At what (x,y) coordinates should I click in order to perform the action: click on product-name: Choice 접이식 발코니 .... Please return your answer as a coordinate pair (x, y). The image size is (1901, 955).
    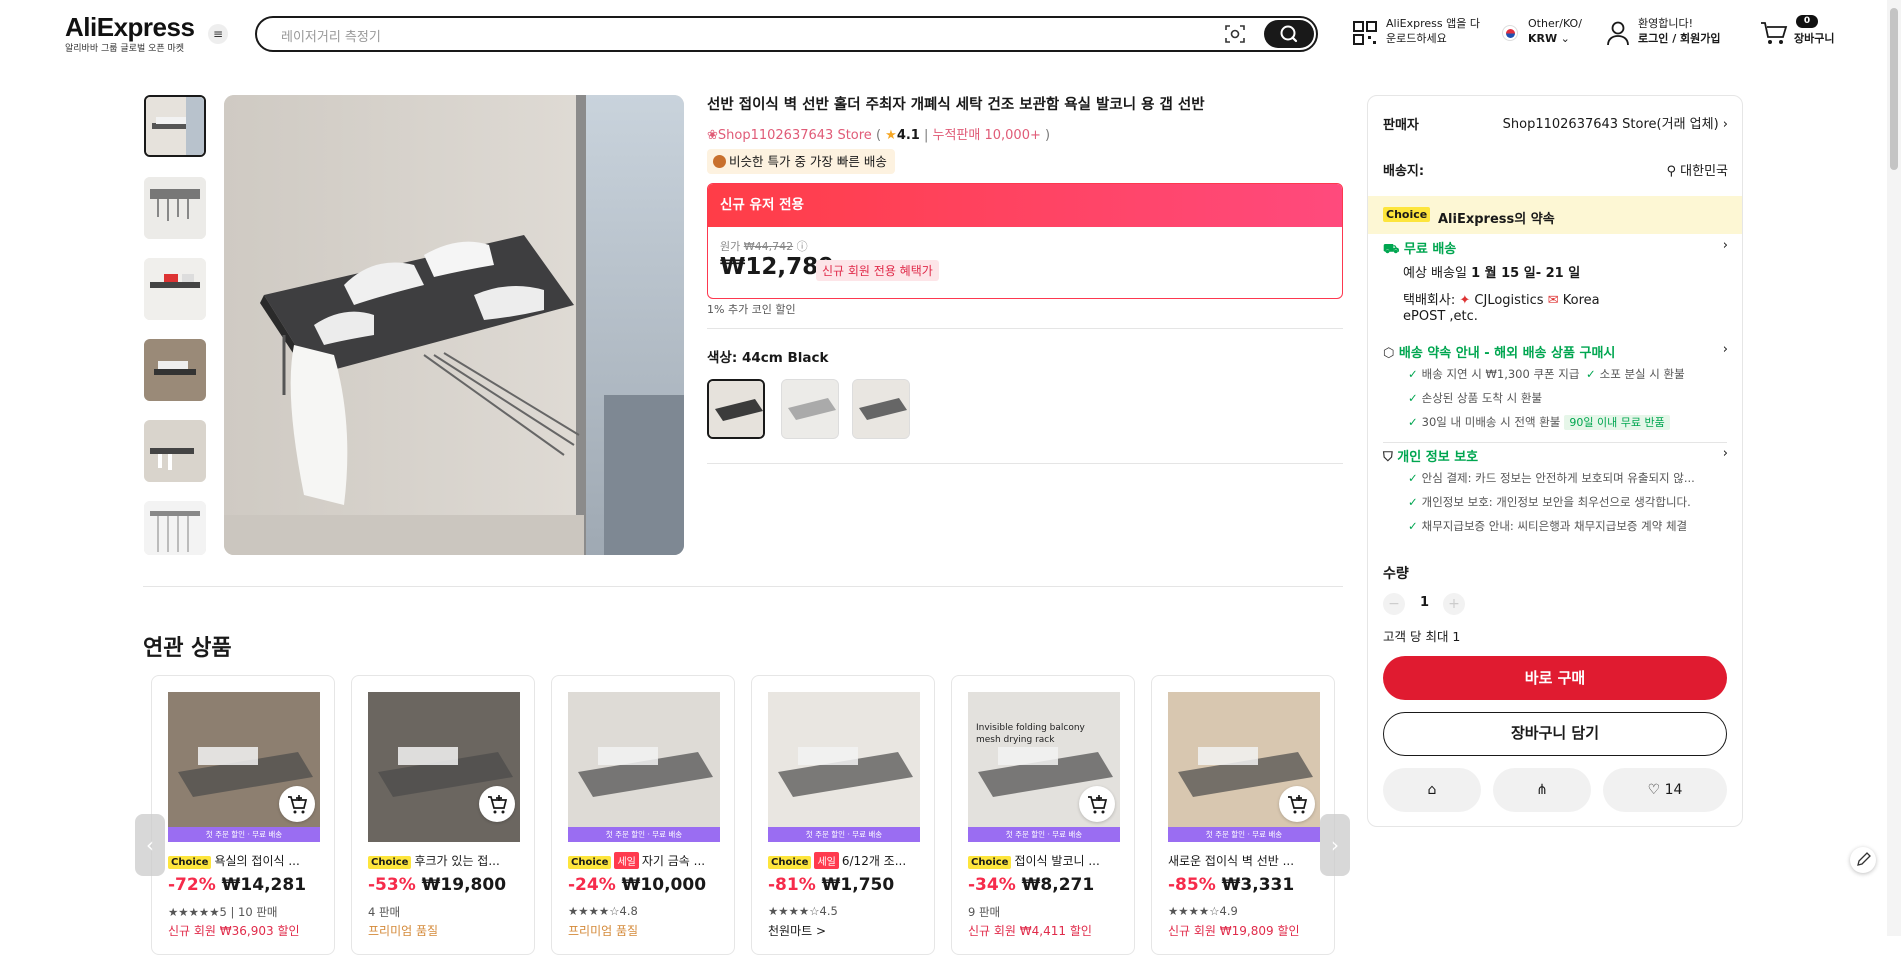
    Looking at the image, I should click on (1050, 860).